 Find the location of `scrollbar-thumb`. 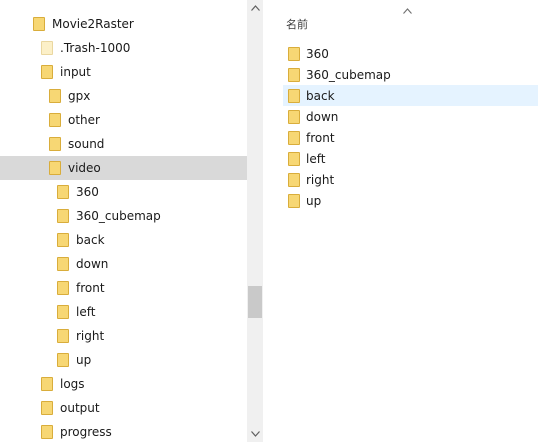

scrollbar-thumb is located at coordinates (255, 302).